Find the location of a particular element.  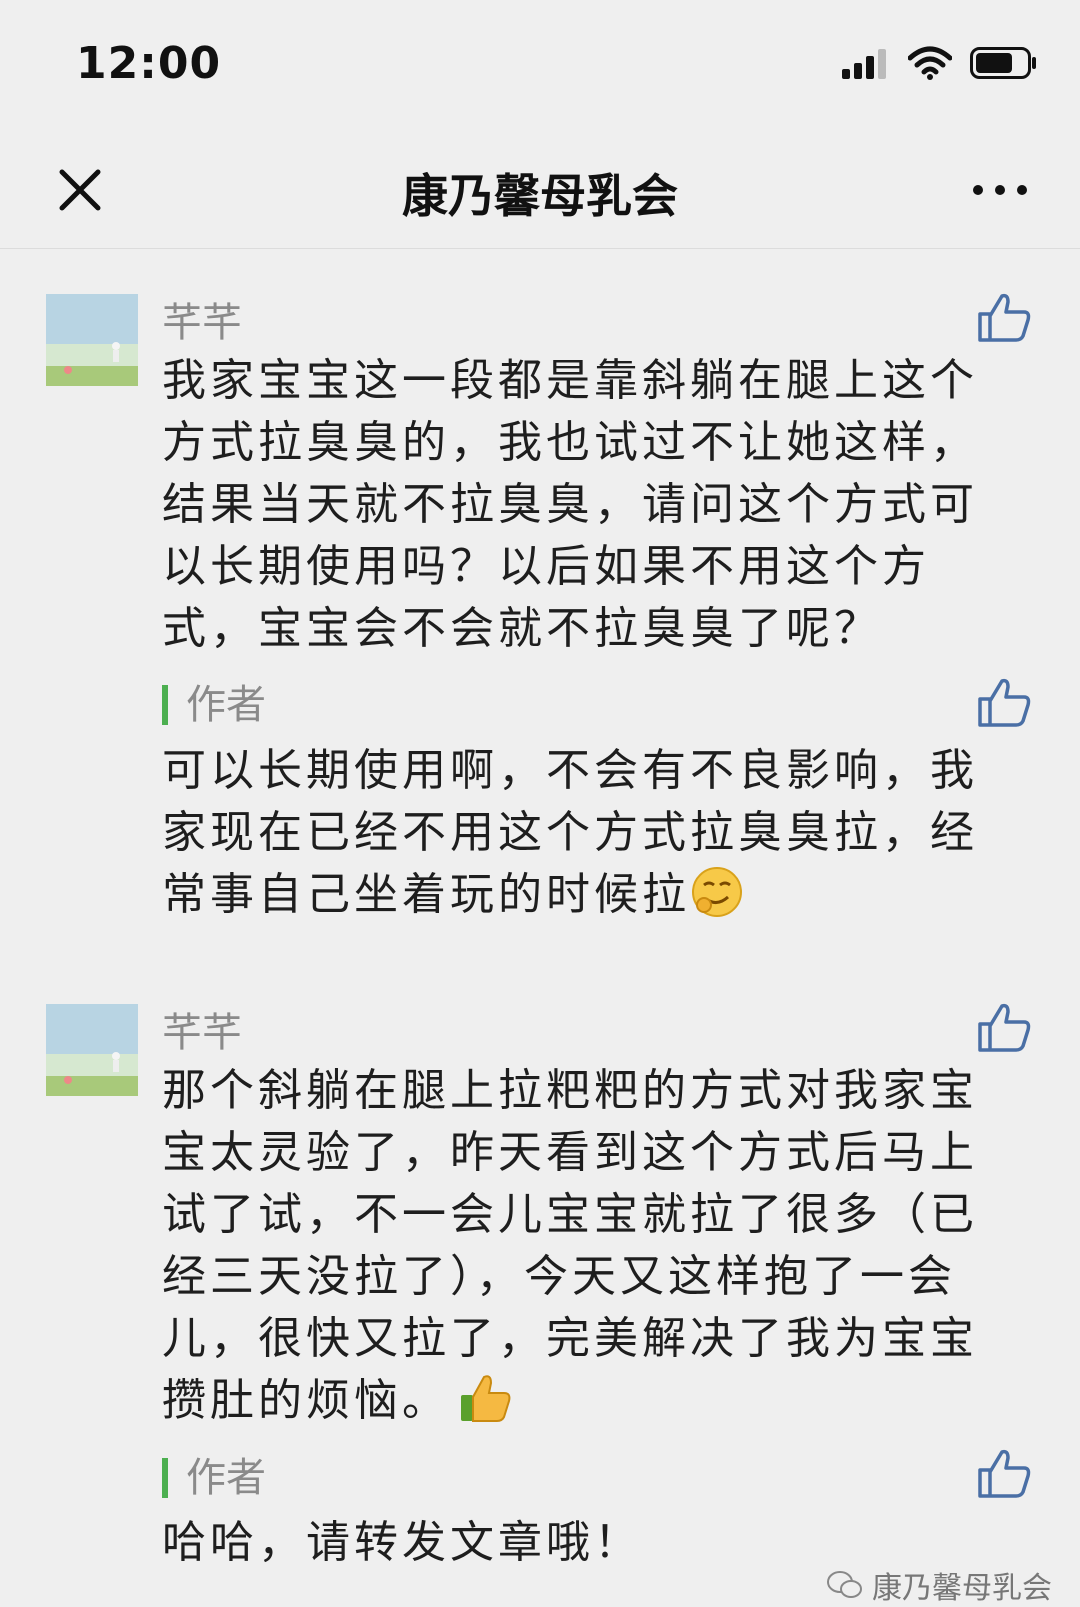

battery-icon is located at coordinates (1003, 63).